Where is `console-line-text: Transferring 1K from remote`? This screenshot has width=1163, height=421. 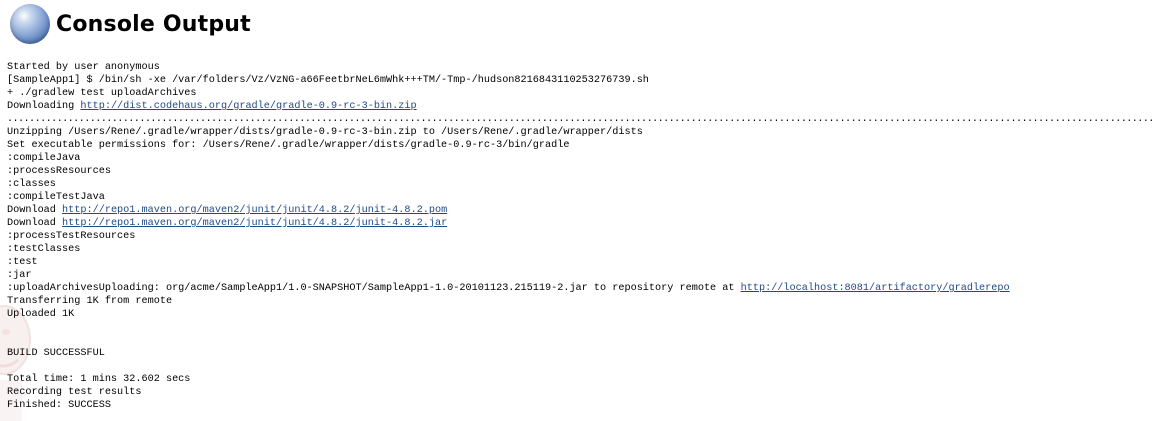 console-line-text: Transferring 1K from remote is located at coordinates (90, 301).